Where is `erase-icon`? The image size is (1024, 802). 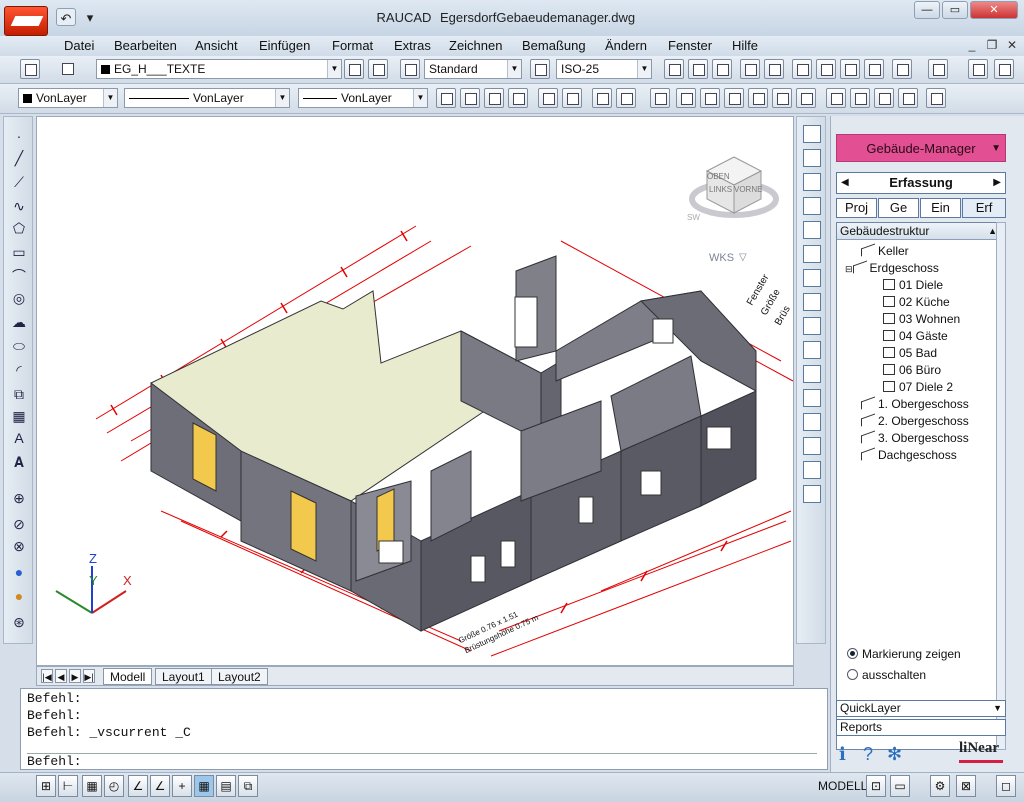
erase-icon is located at coordinates (812, 134).